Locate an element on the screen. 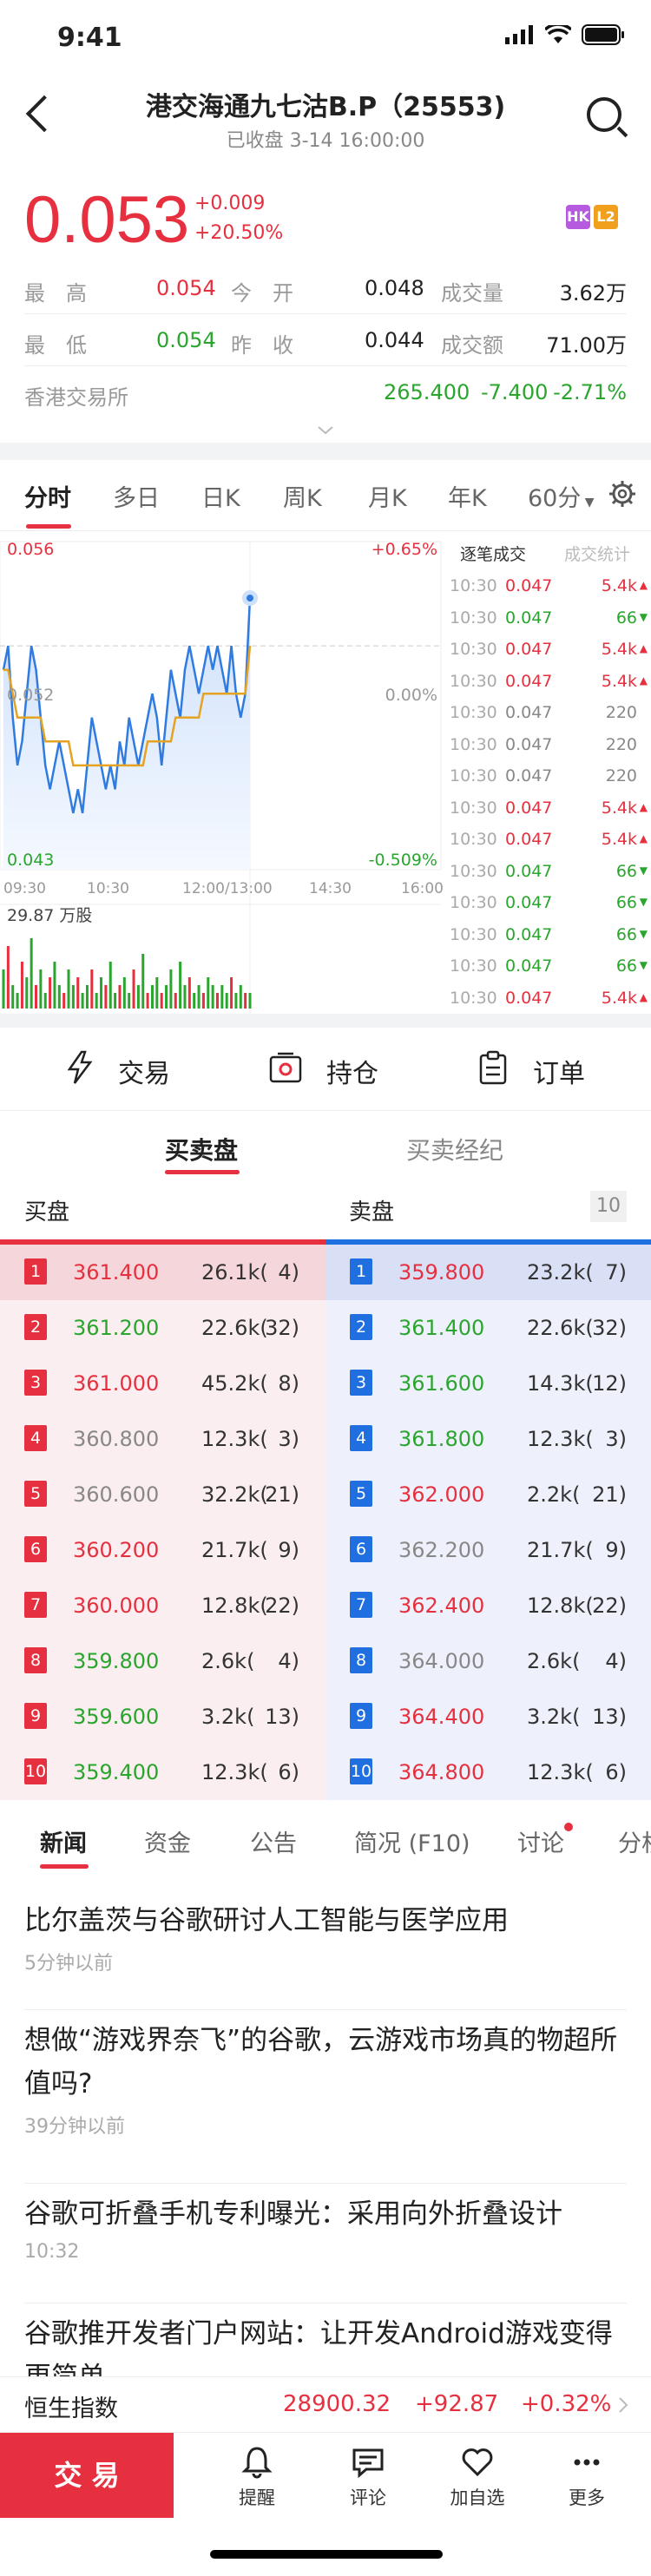  current-price: 0.053 is located at coordinates (107, 220).